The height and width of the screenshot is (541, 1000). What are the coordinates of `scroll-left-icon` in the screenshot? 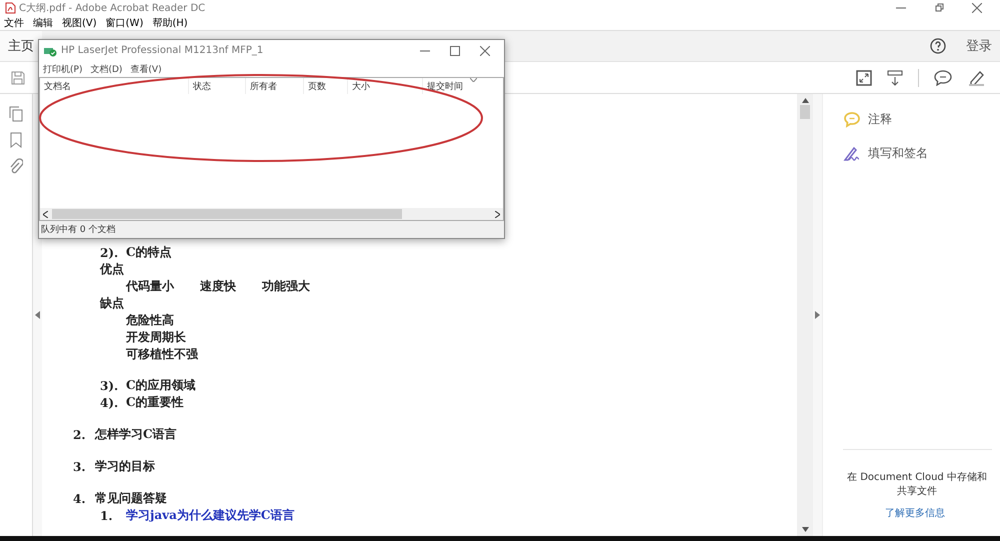 It's located at (45, 214).